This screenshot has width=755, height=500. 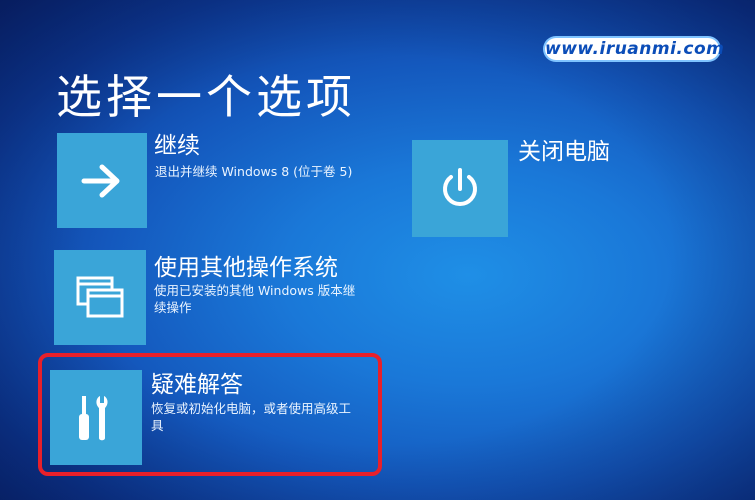 I want to click on watermark-badge: www.iruanmi.com, so click(x=635, y=49).